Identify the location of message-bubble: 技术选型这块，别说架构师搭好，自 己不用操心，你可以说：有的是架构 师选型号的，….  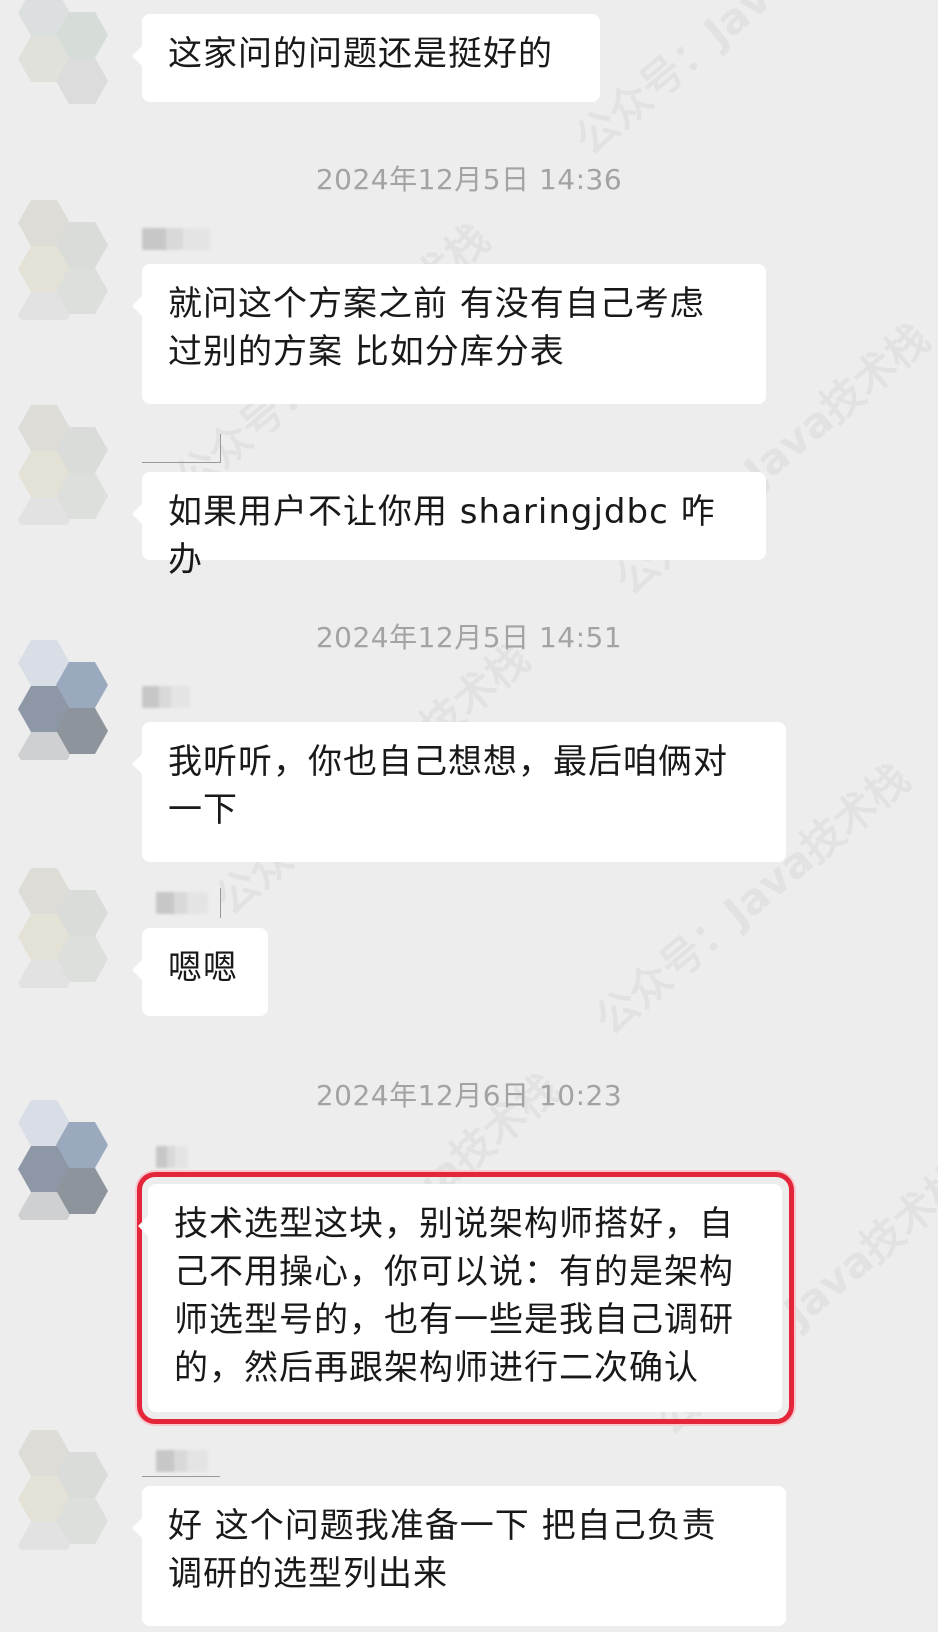
(460, 1298).